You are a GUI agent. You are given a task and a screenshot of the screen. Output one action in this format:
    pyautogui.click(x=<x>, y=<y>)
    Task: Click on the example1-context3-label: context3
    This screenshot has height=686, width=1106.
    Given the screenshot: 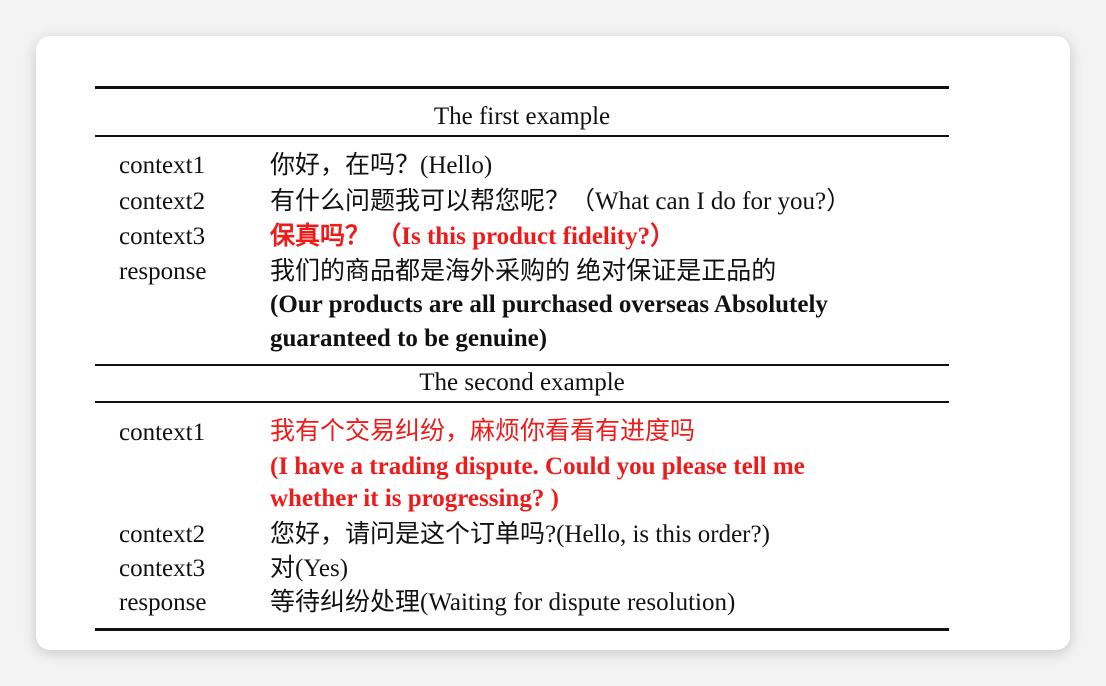 What is the action you would take?
    pyautogui.click(x=162, y=236)
    